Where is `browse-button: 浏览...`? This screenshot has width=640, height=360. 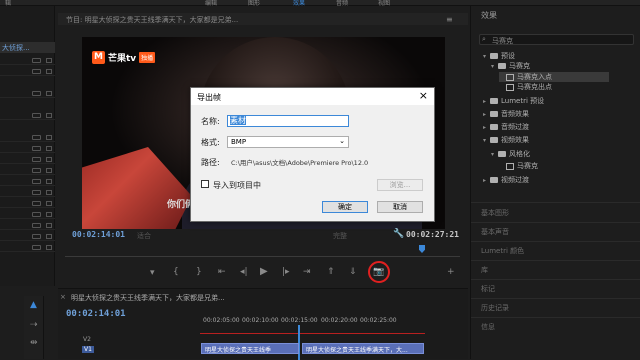 browse-button: 浏览... is located at coordinates (400, 185).